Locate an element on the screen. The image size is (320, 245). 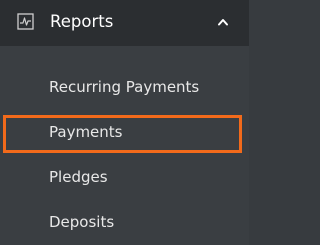
activity-chart-icon is located at coordinates (25, 21).